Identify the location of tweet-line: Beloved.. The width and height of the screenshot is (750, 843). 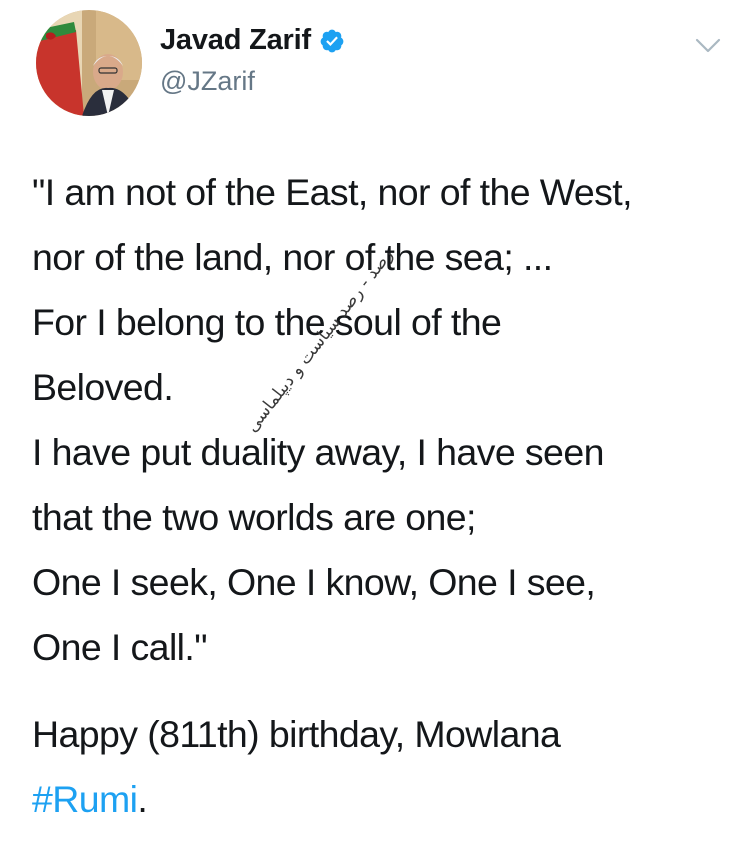
(103, 387).